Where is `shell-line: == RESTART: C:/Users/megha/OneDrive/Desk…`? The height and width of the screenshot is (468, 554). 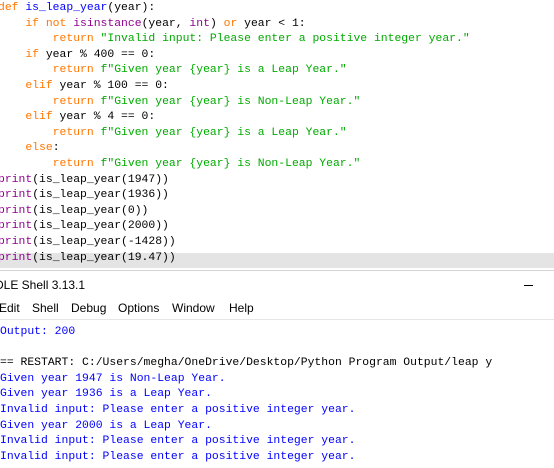 shell-line: == RESTART: C:/Users/megha/OneDrive/Desk… is located at coordinates (246, 363).